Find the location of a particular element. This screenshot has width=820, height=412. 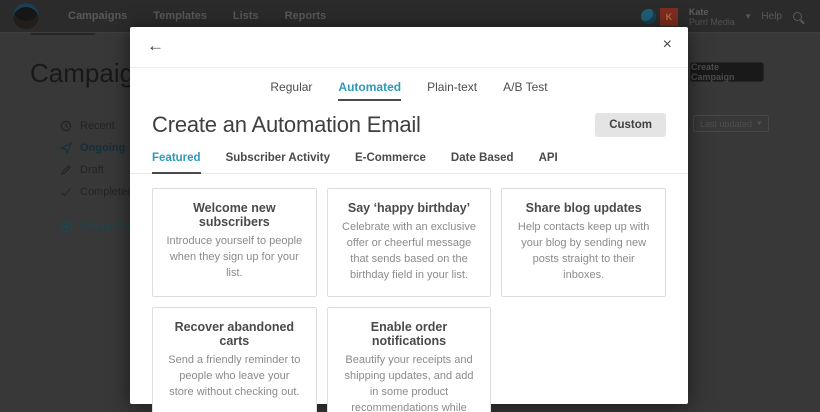

avatar: K is located at coordinates (668, 16).